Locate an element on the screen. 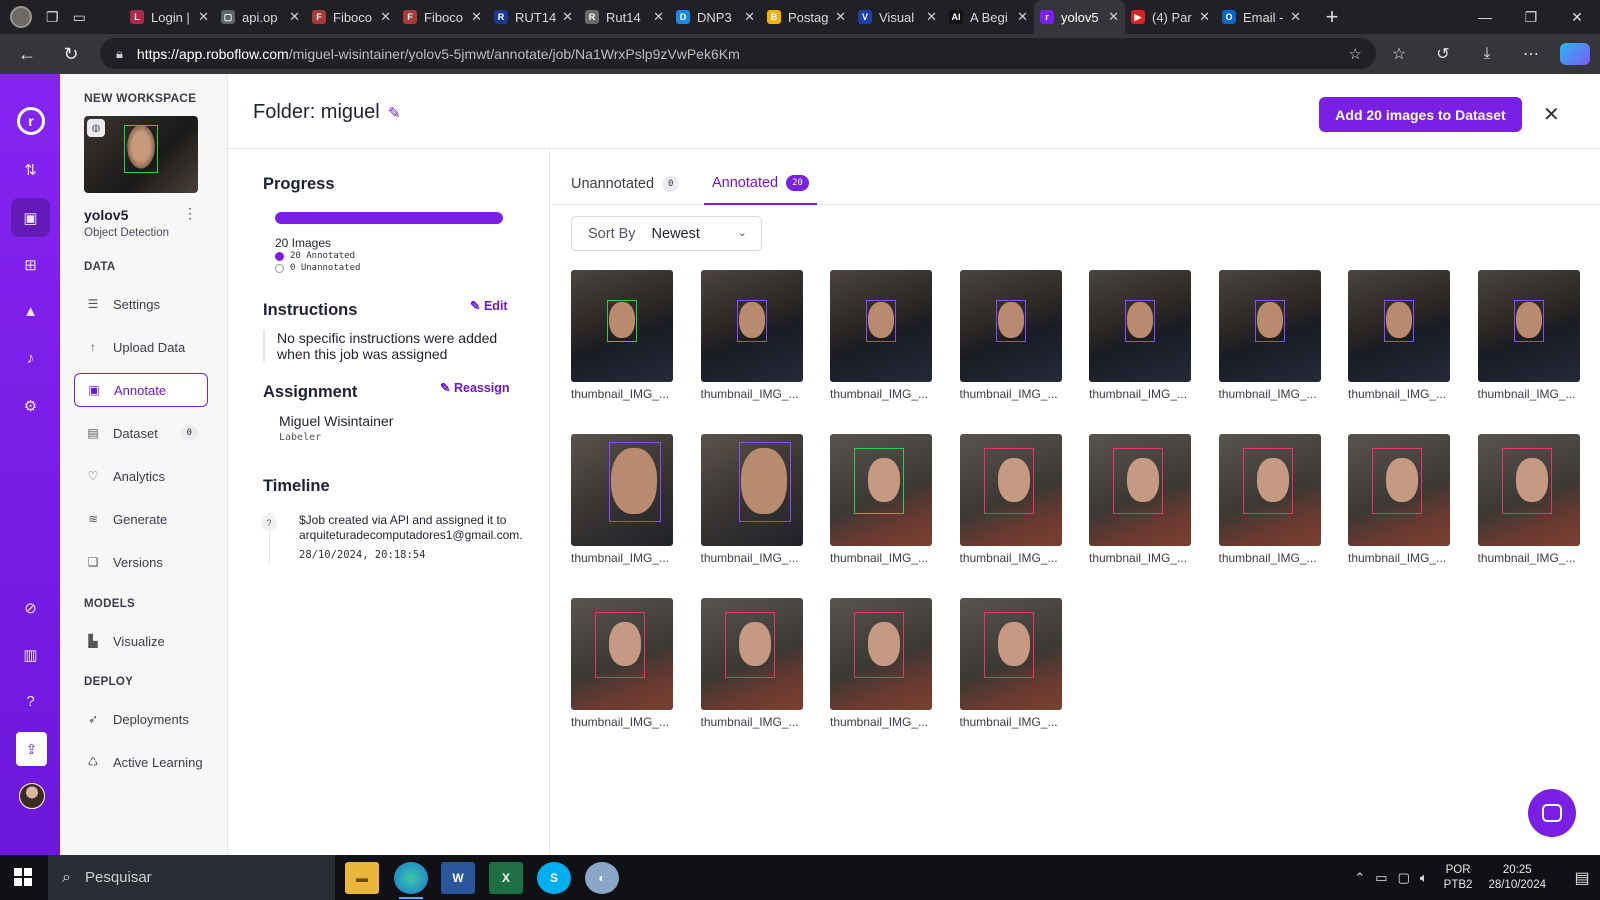 The image size is (1600, 900). projects-inbox-icon: ▣ is located at coordinates (30, 217).